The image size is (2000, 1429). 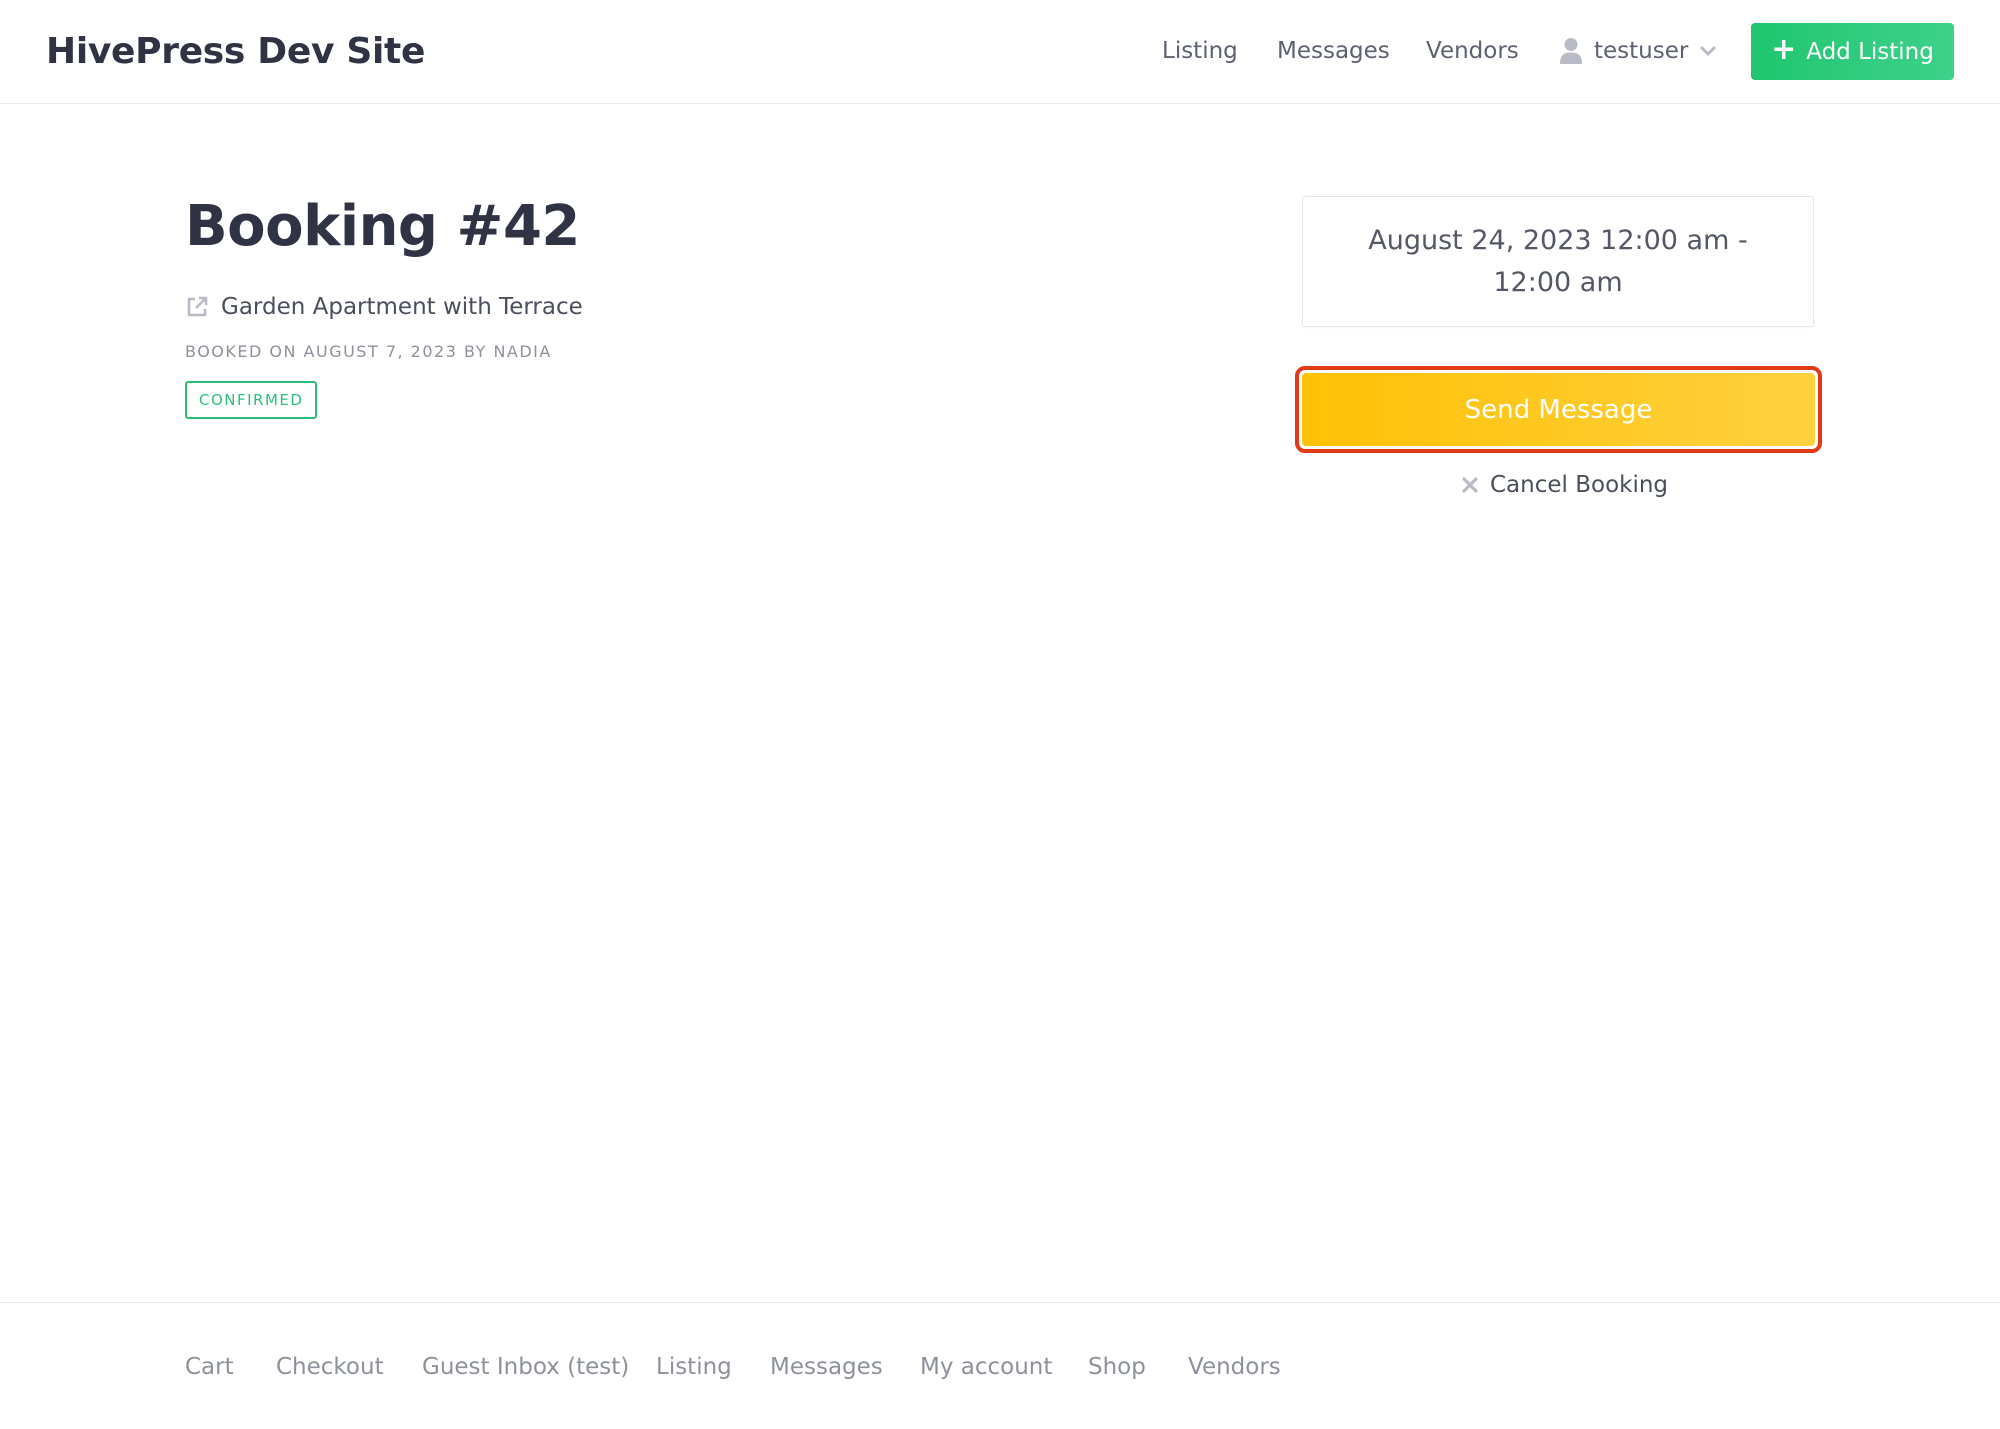 What do you see at coordinates (1708, 51) in the screenshot?
I see `chevron-down-icon` at bounding box center [1708, 51].